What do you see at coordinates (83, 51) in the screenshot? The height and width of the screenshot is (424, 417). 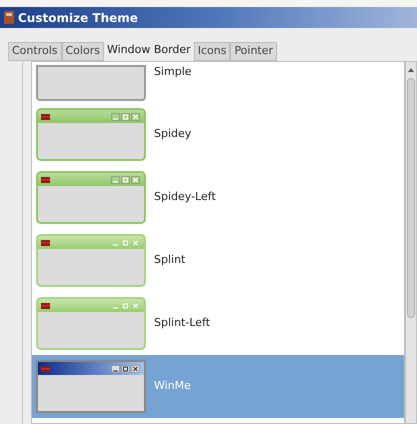 I see `tab: Colors` at bounding box center [83, 51].